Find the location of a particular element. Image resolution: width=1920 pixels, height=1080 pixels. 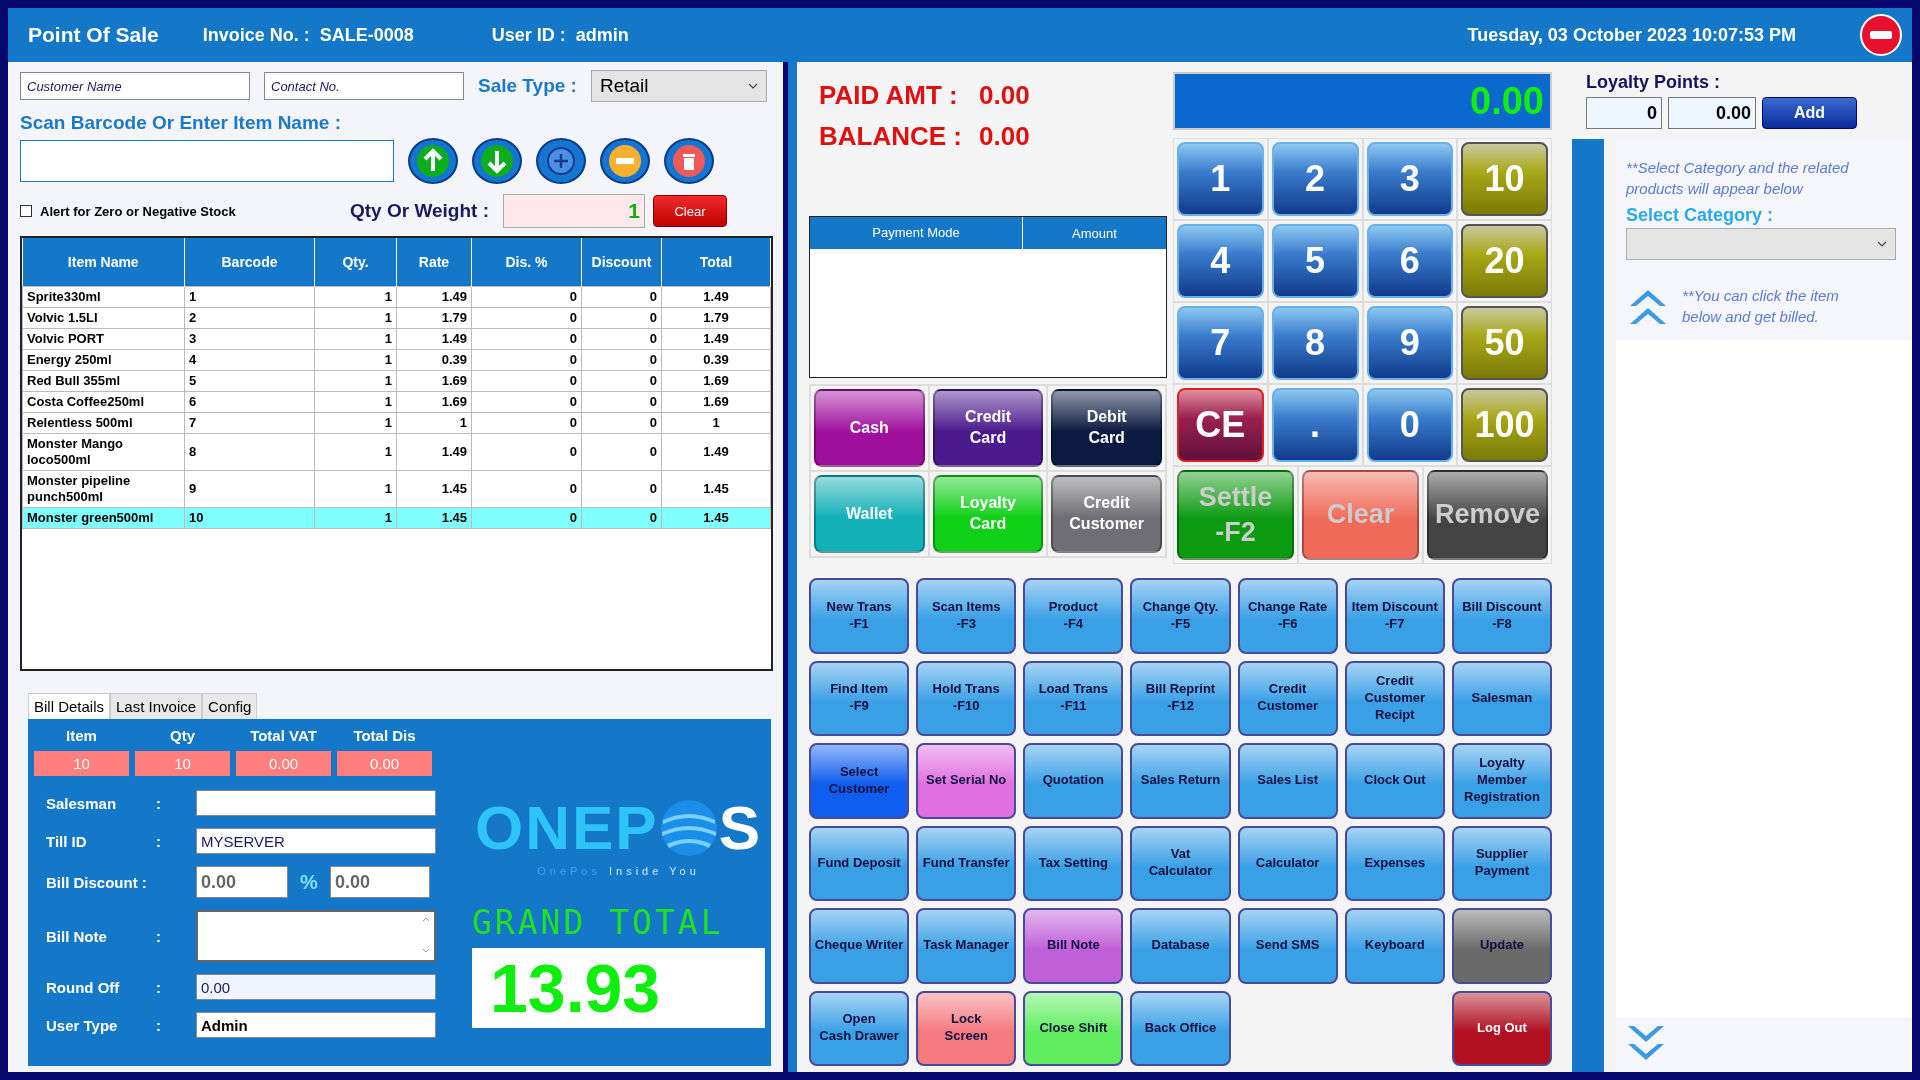

table-row: Volvic 1.5LI 2 1 1.79 0 0 1.79 is located at coordinates (396, 318).